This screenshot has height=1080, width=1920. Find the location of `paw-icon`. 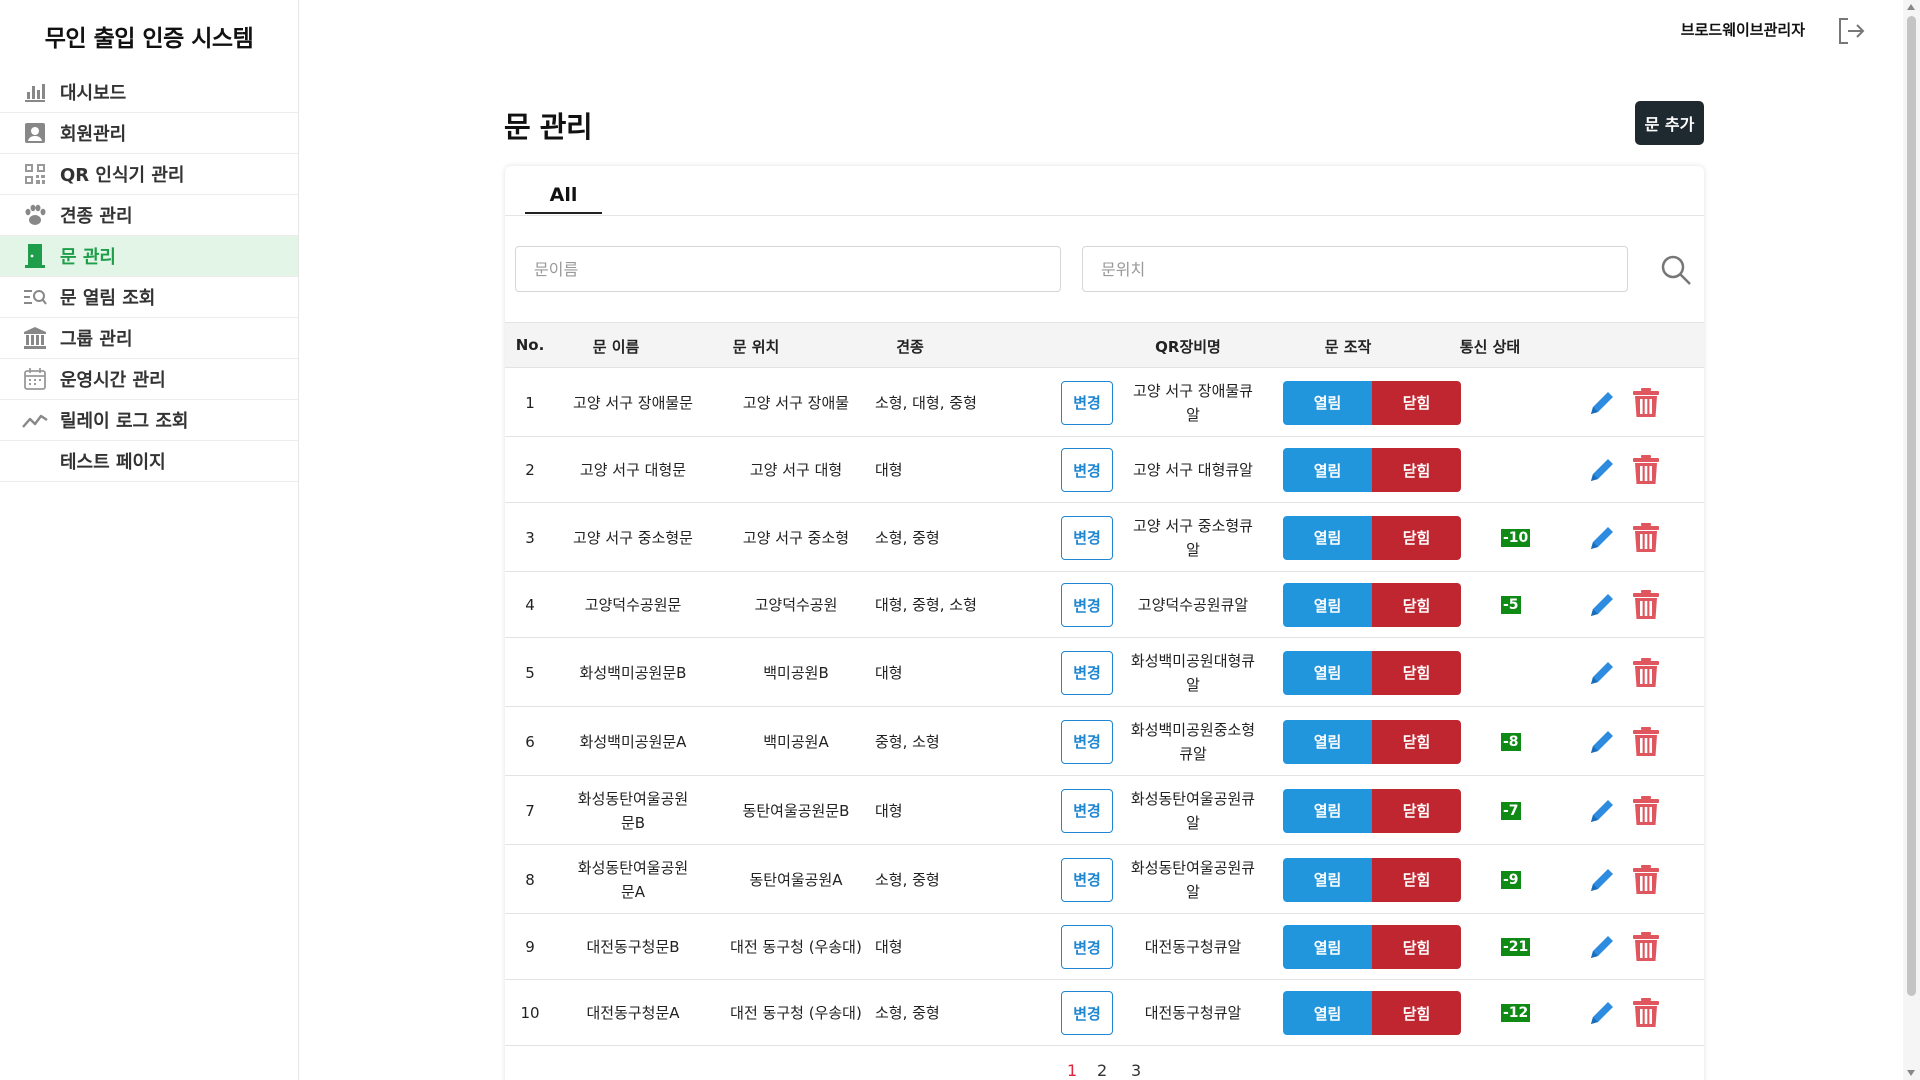

paw-icon is located at coordinates (35, 215).